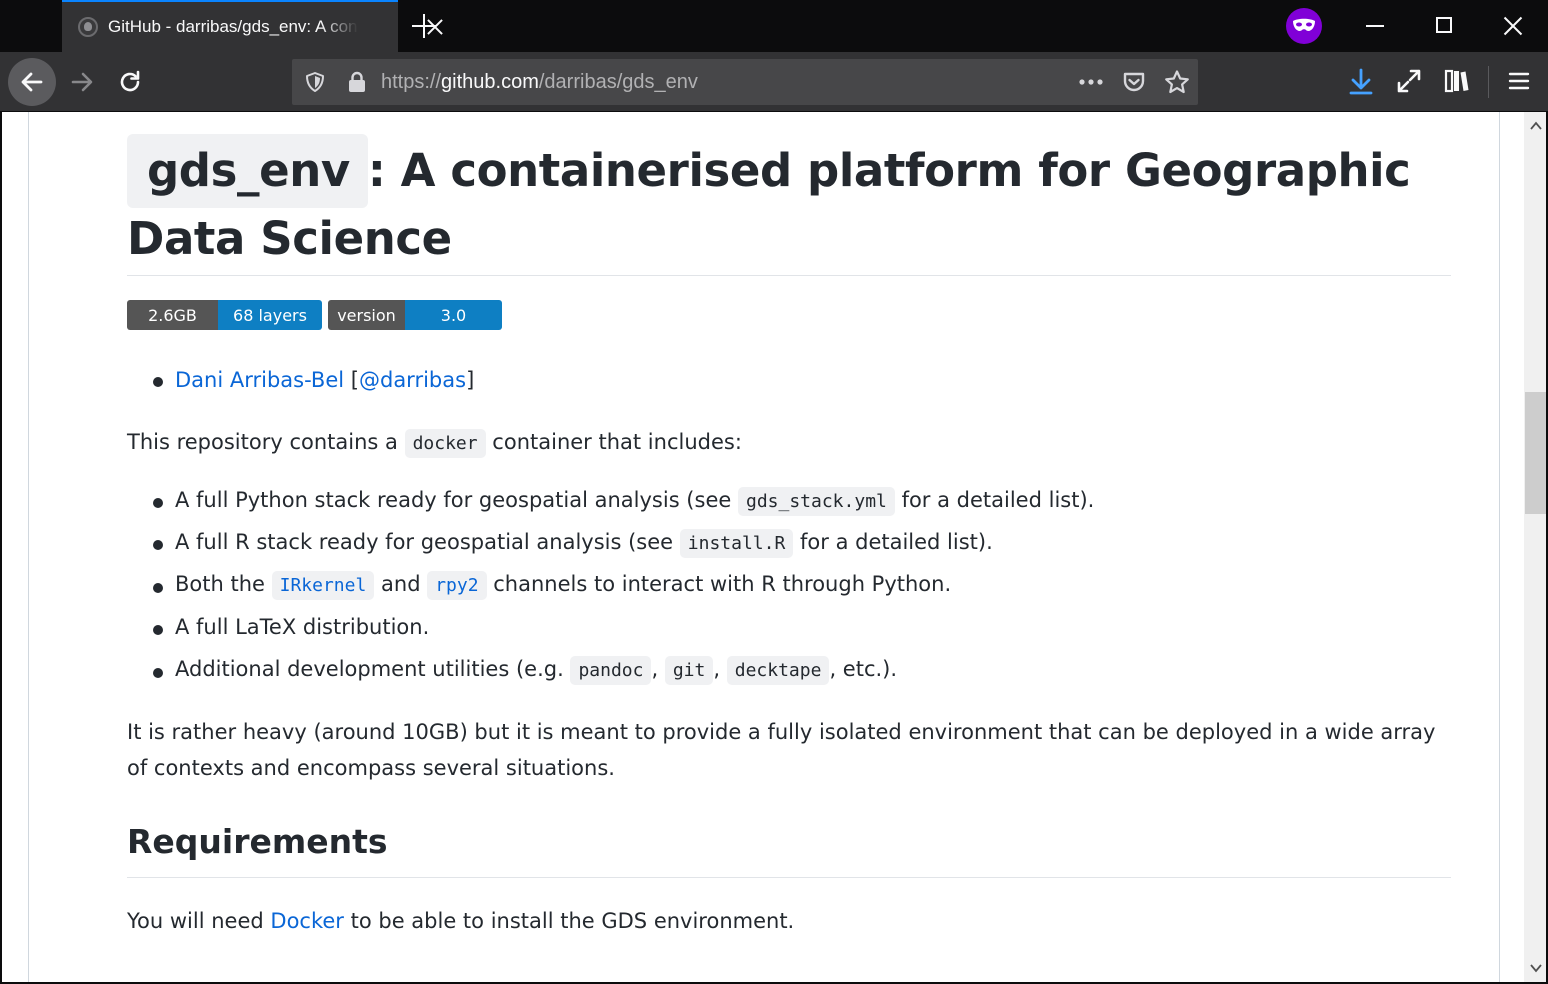  I want to click on url-host: github.com, so click(490, 82).